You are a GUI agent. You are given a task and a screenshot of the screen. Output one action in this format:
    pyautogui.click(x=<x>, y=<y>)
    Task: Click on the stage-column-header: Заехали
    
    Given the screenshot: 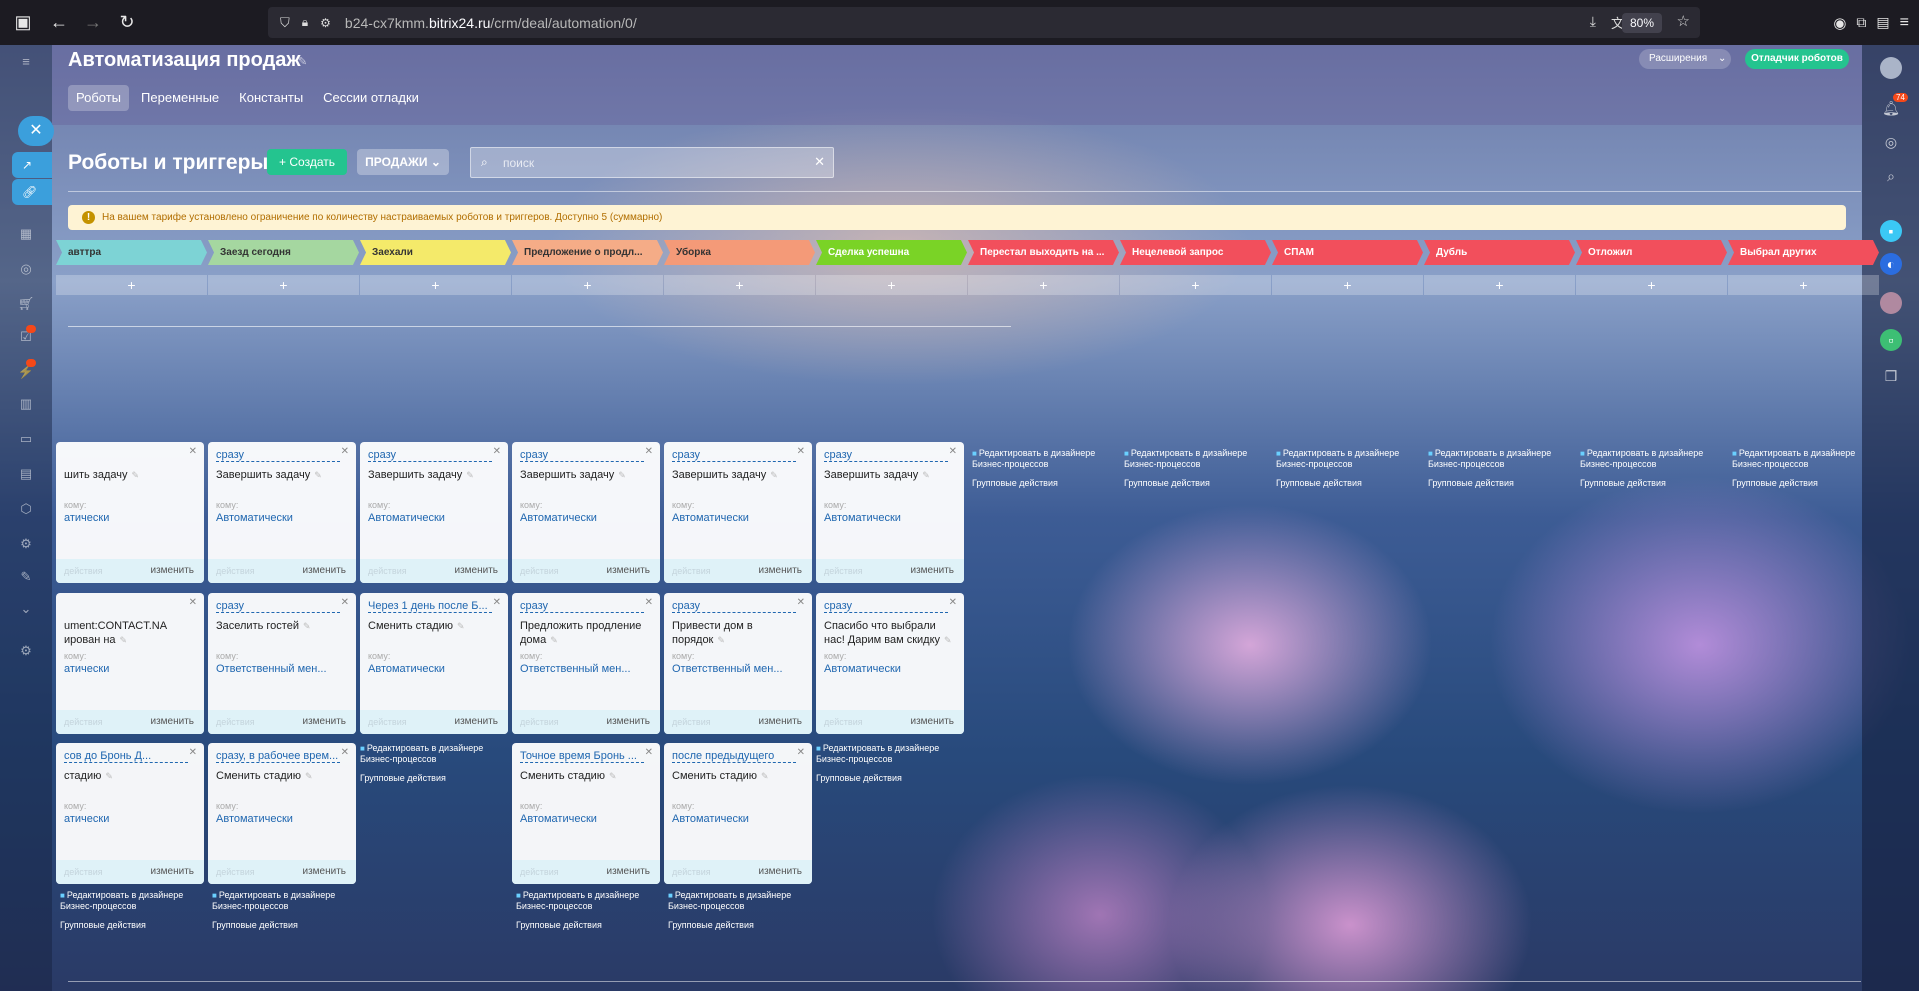 What is the action you would take?
    pyautogui.click(x=435, y=252)
    